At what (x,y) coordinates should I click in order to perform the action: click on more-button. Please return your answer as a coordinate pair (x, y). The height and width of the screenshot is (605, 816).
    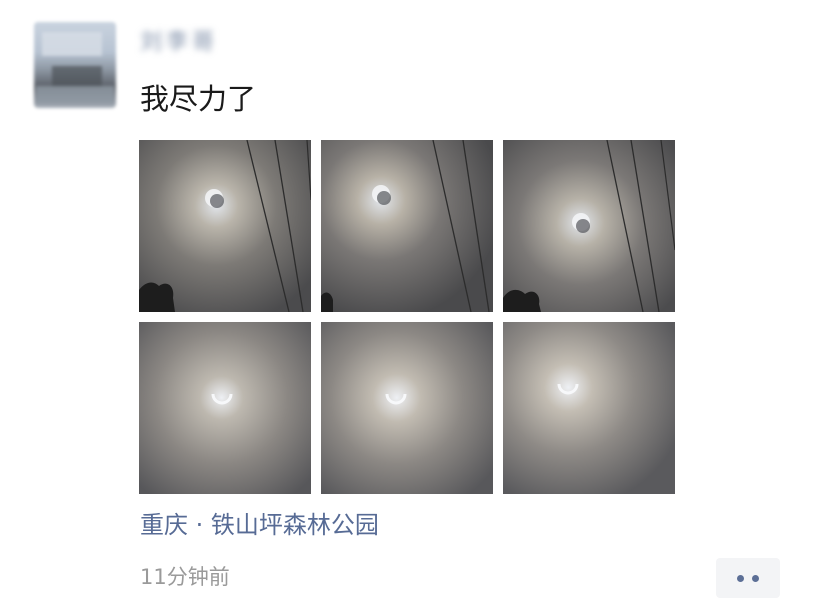
    Looking at the image, I should click on (748, 578).